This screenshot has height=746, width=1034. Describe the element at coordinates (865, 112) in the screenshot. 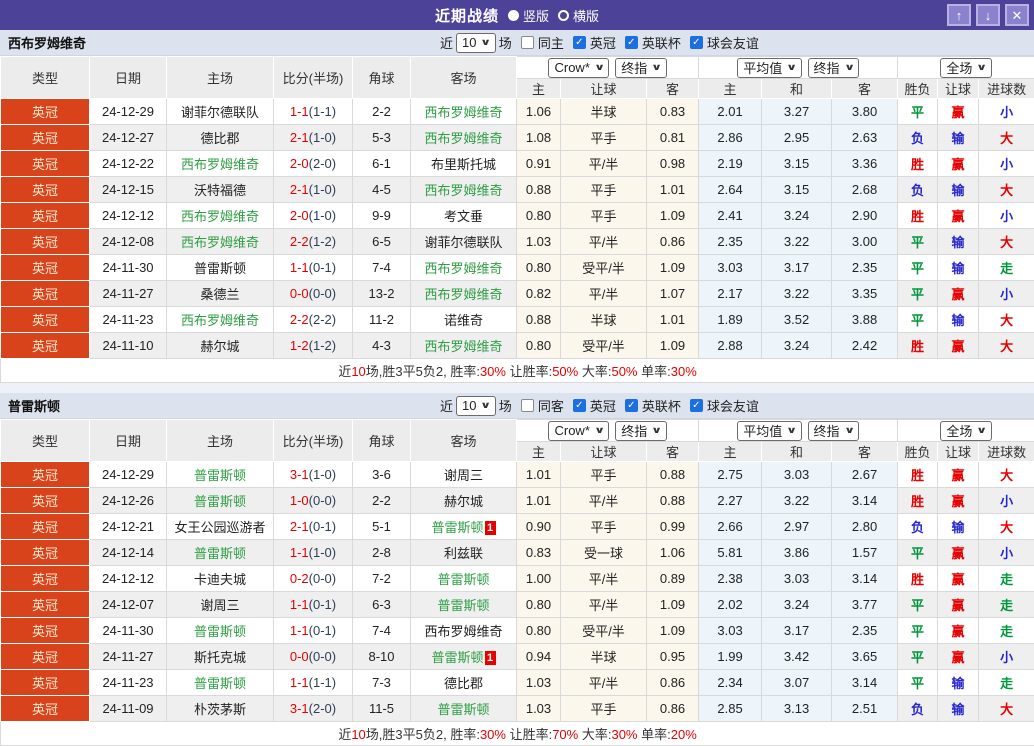

I see `avg-away-odds-cell: 3.80` at that location.